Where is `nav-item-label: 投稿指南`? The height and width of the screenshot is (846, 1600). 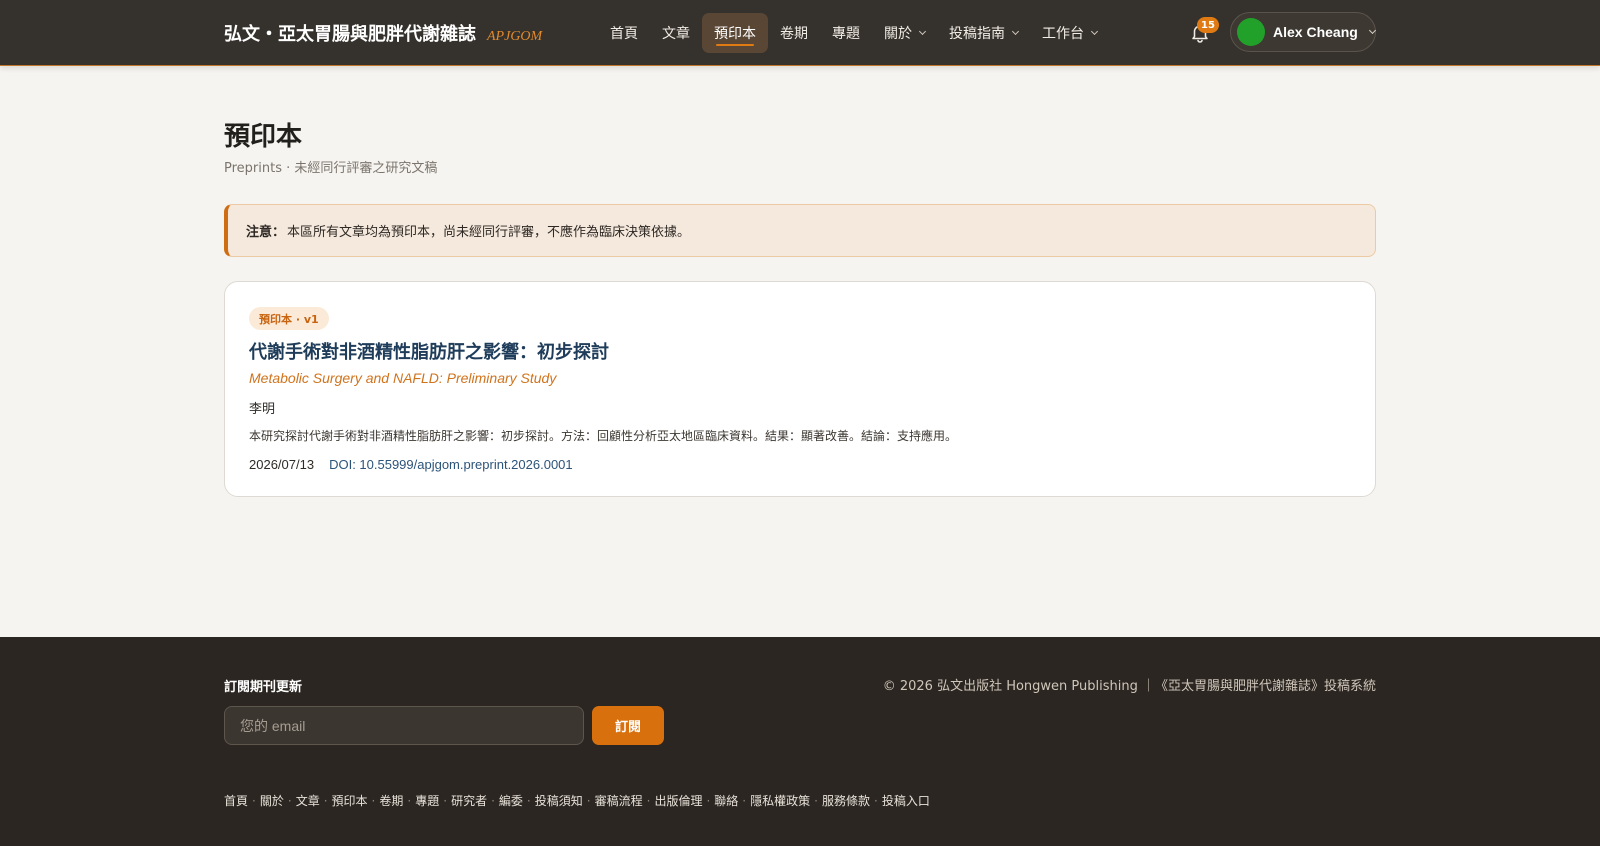 nav-item-label: 投稿指南 is located at coordinates (977, 34).